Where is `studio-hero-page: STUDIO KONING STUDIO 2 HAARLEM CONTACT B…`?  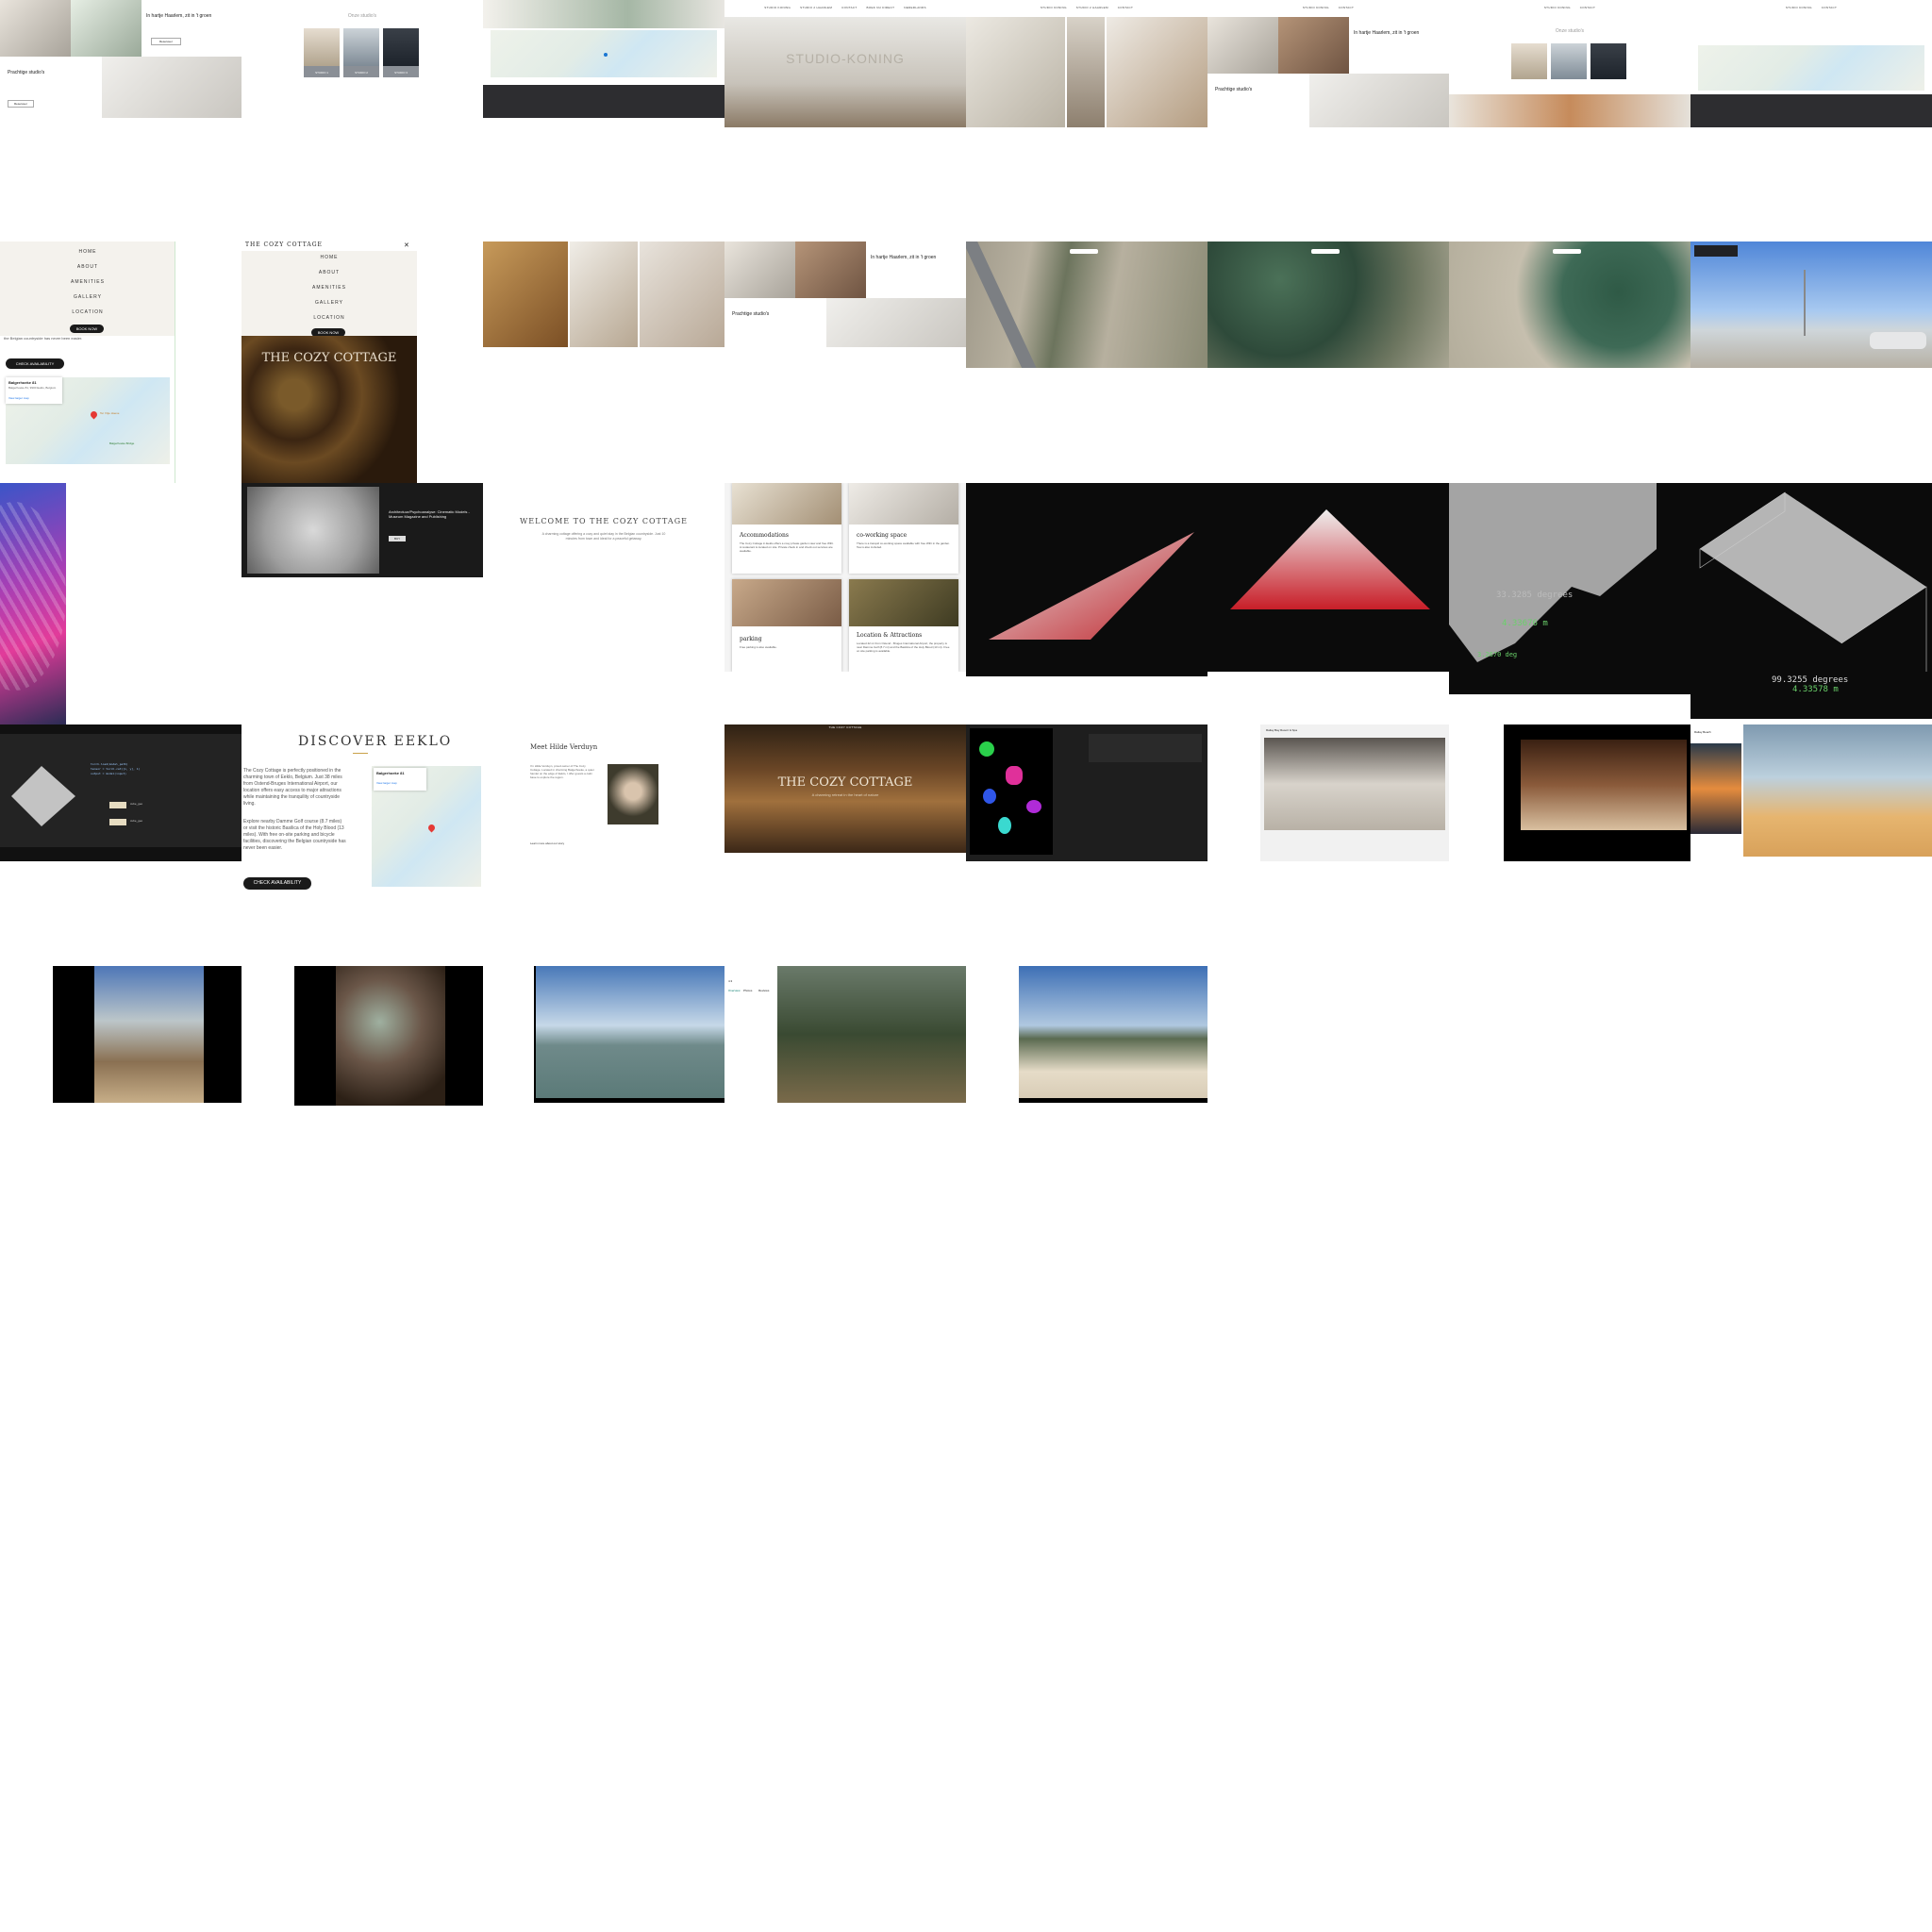 studio-hero-page: STUDIO KONING STUDIO 2 HAARLEM CONTACT B… is located at coordinates (845, 64).